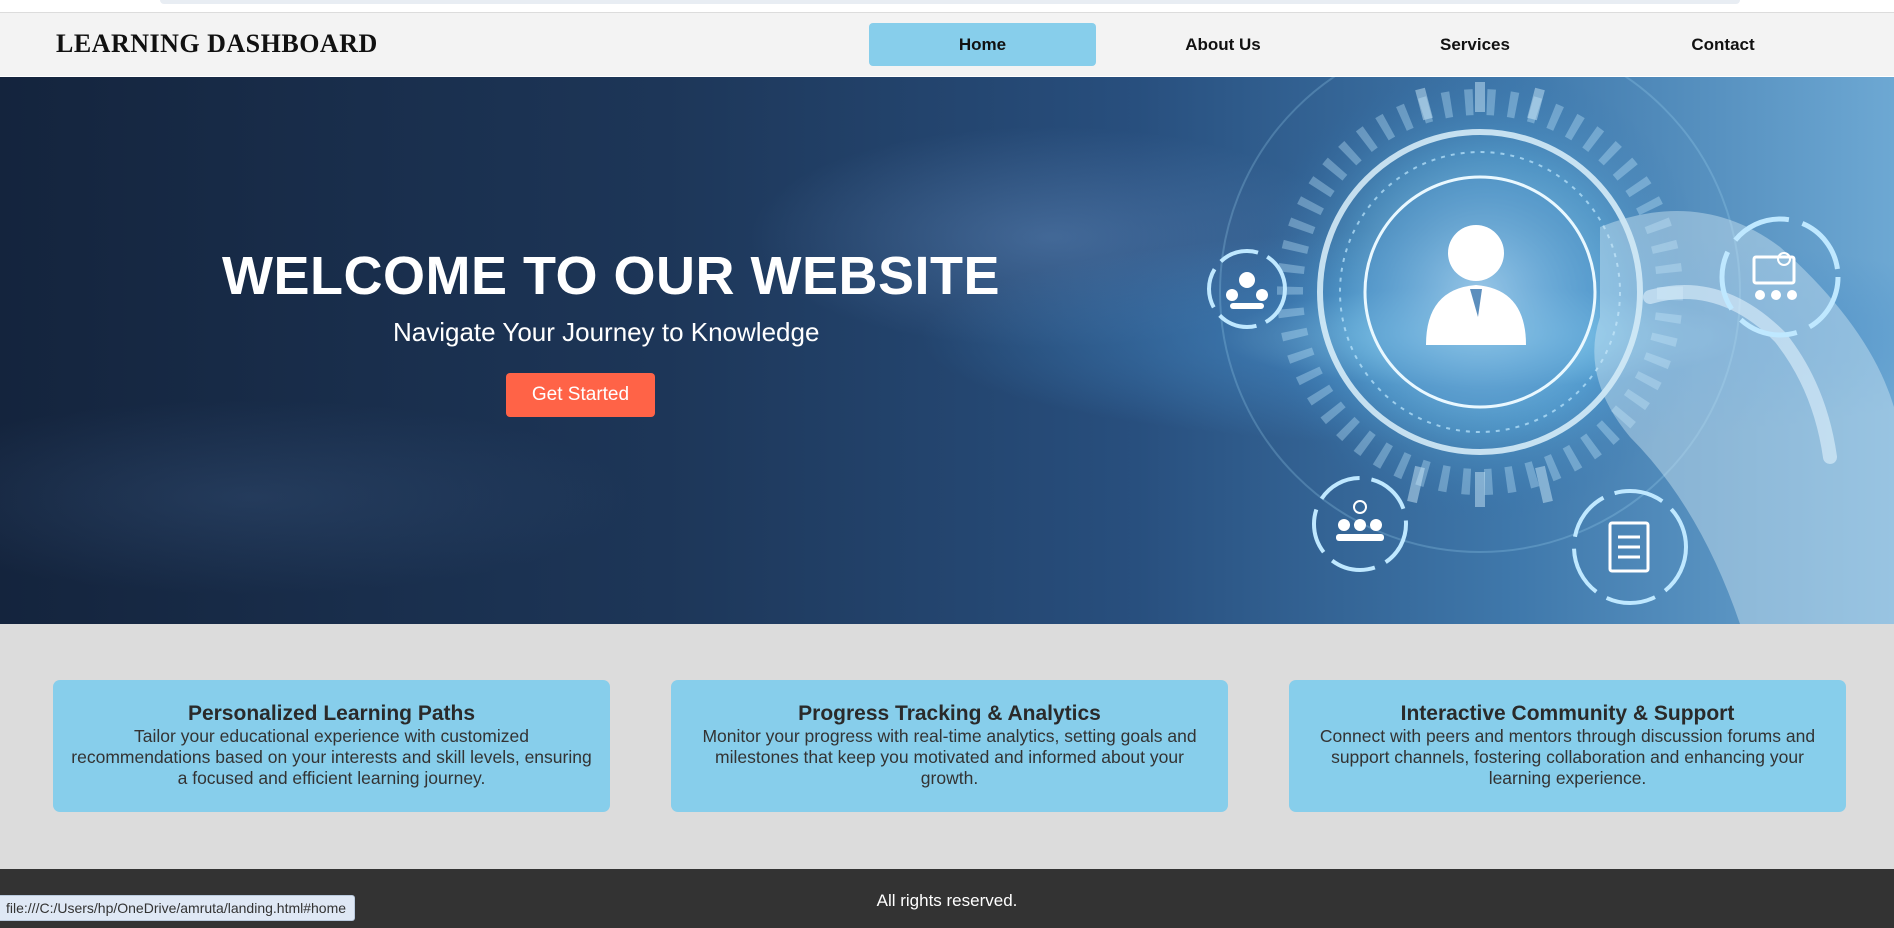  What do you see at coordinates (982, 44) in the screenshot?
I see `nav-home: Home` at bounding box center [982, 44].